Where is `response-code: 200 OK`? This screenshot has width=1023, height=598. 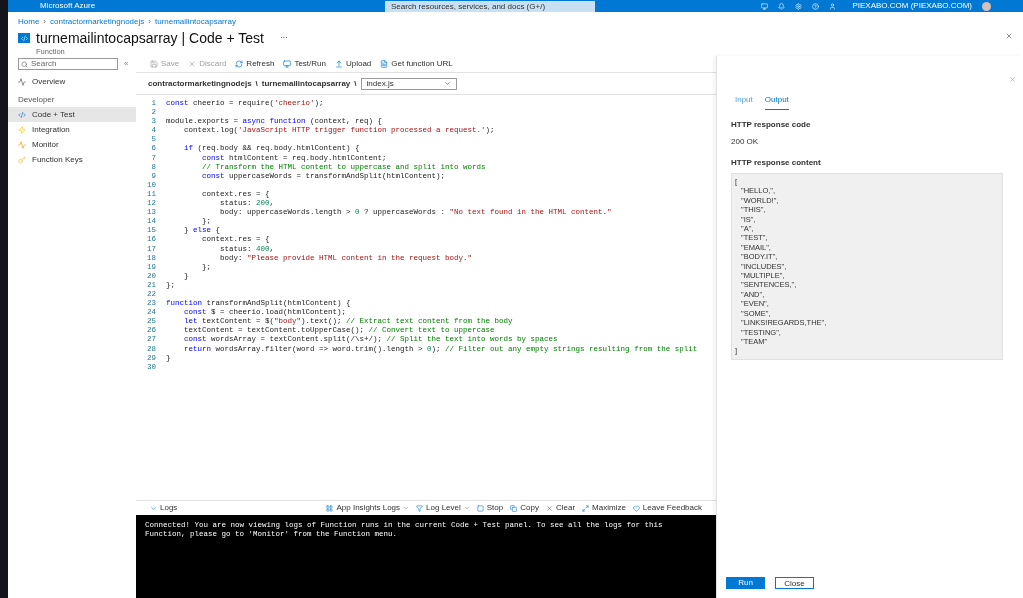 response-code: 200 OK is located at coordinates (745, 142).